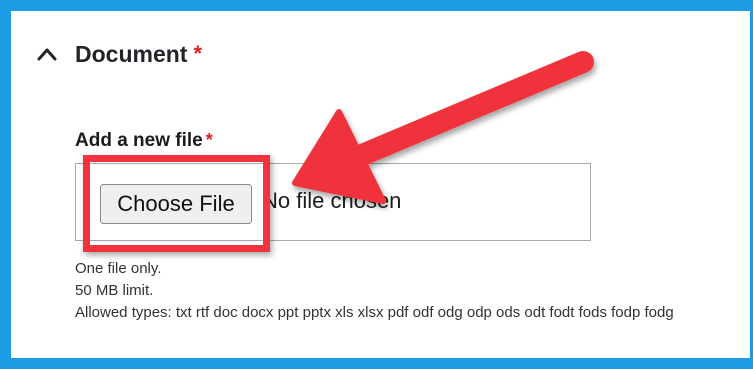  Describe the element at coordinates (114, 290) in the screenshot. I see `description-size-limit: 50 MB limit.` at that location.